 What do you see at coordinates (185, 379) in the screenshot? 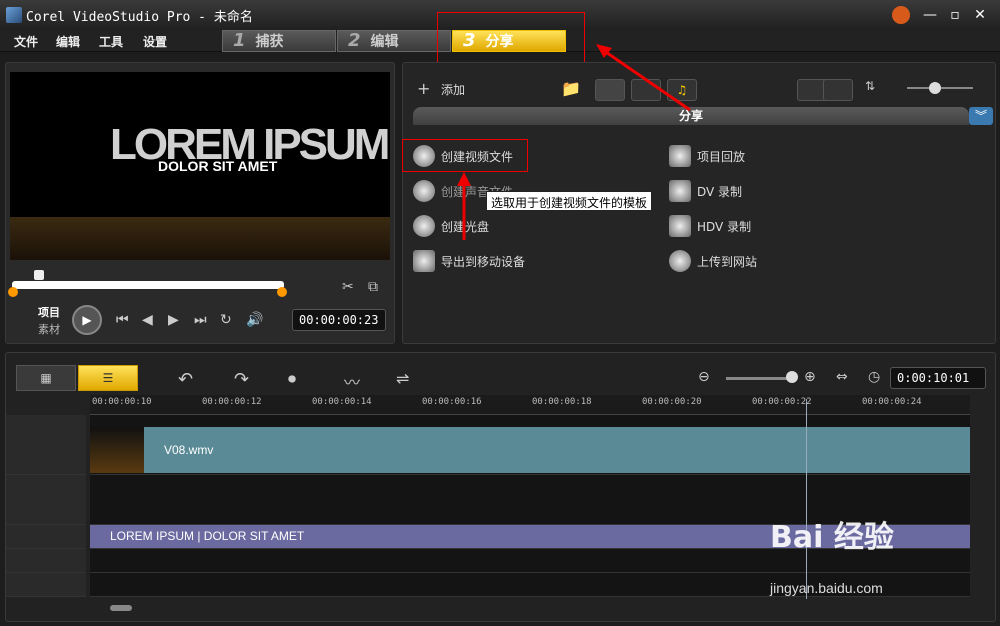
I see `undo-icon: ↶` at bounding box center [185, 379].